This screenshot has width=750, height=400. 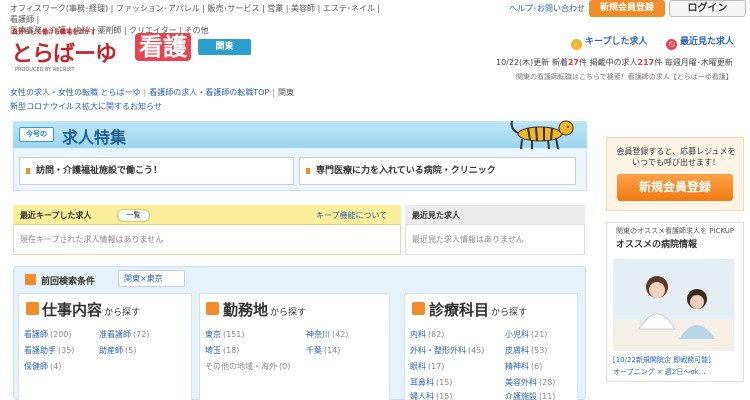 What do you see at coordinates (75, 92) in the screenshot?
I see `breadcrumb-home: 女性の求人・女性の転職 とらばーゆ` at bounding box center [75, 92].